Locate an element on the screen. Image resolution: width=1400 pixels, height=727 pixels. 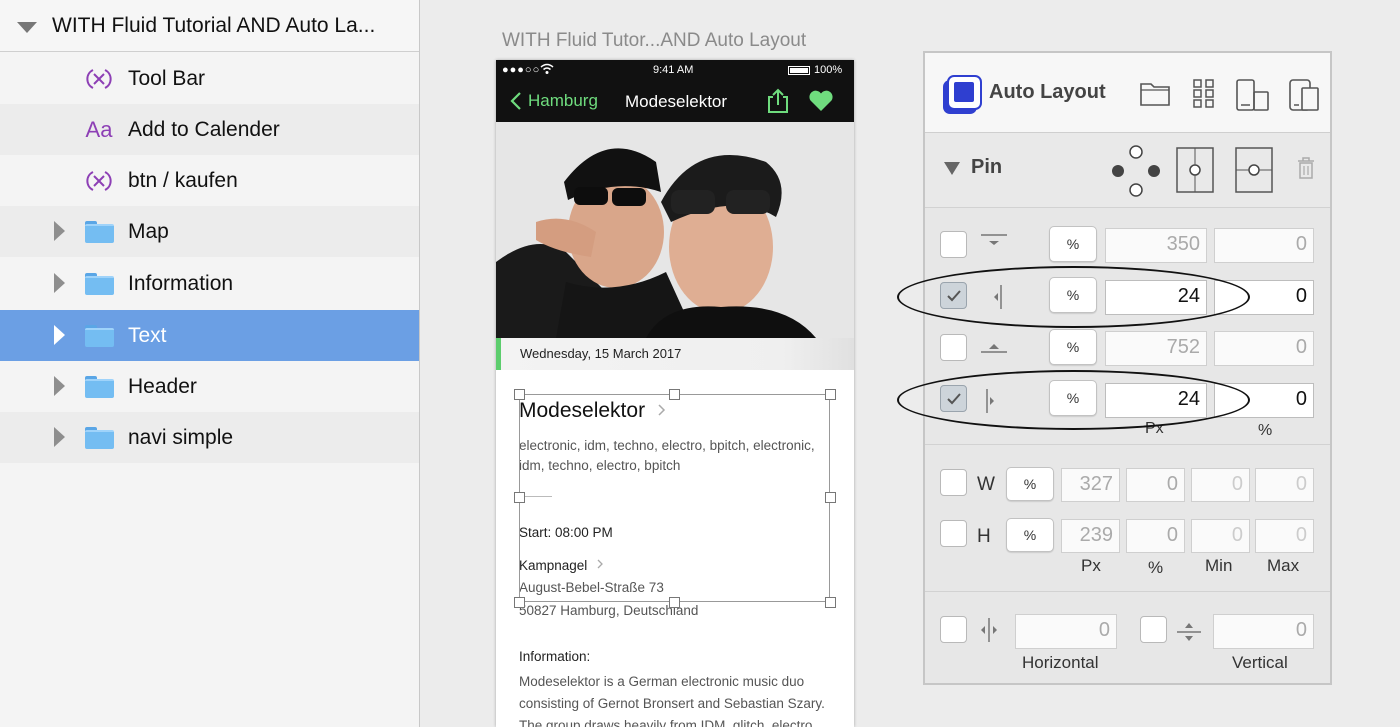
layer-label: Header is located at coordinates (162, 386).